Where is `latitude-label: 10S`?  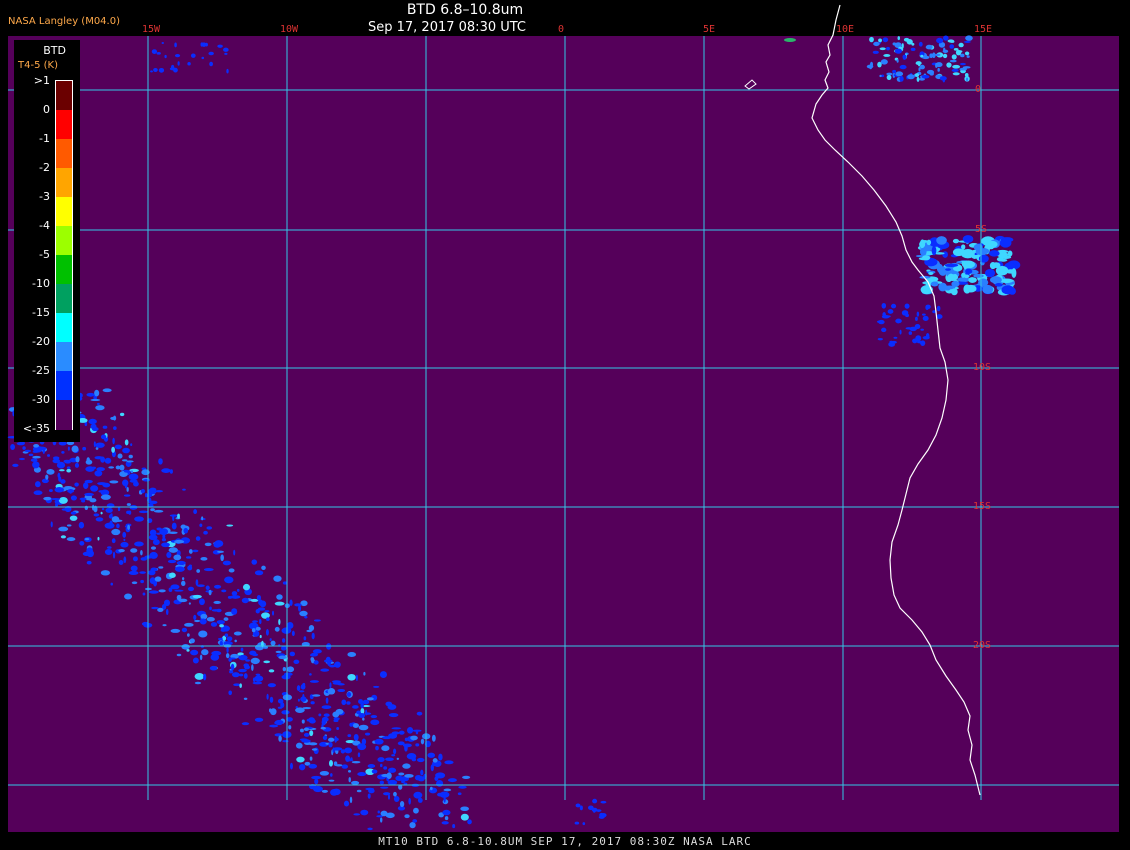
latitude-label: 10S is located at coordinates (982, 367).